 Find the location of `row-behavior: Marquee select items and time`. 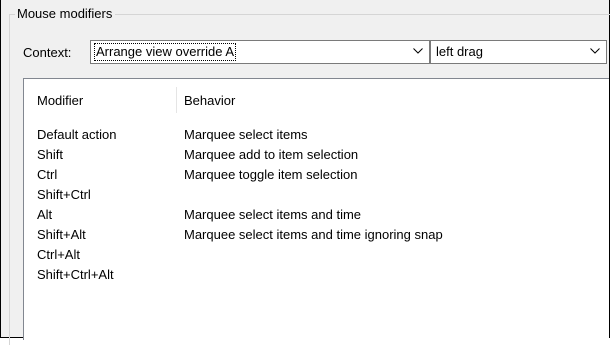

row-behavior: Marquee select items and time is located at coordinates (273, 214).